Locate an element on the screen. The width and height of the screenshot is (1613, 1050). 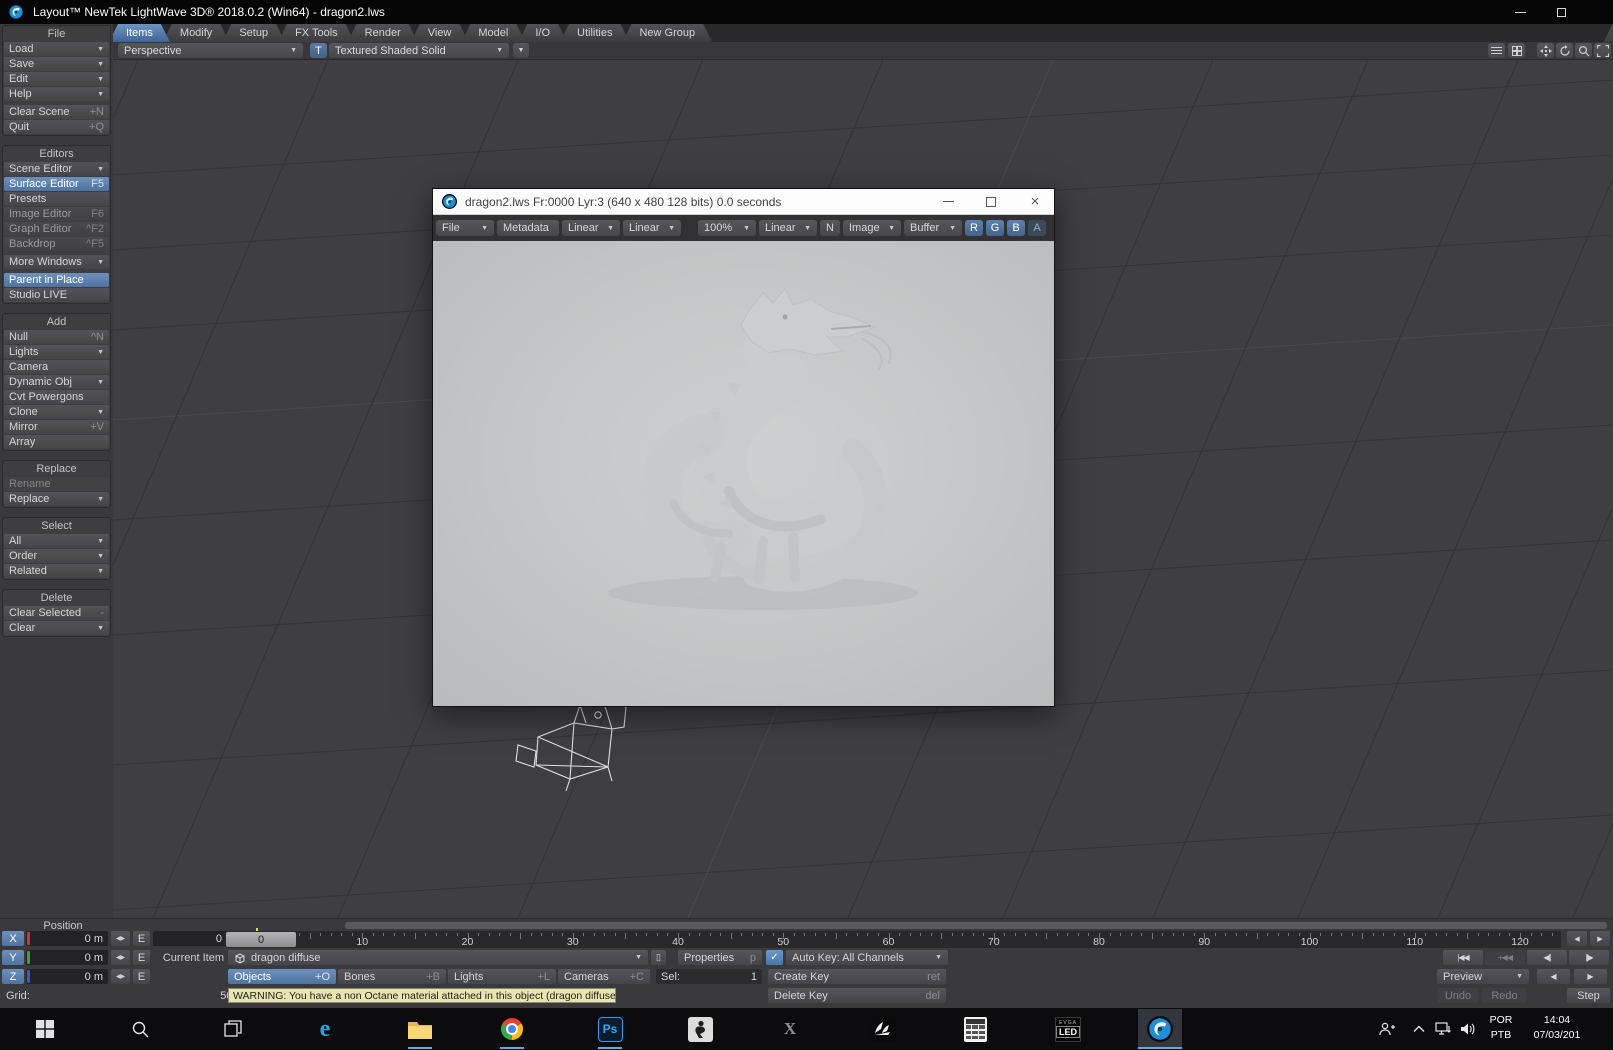
taskbar-chrome is located at coordinates (512, 1029).